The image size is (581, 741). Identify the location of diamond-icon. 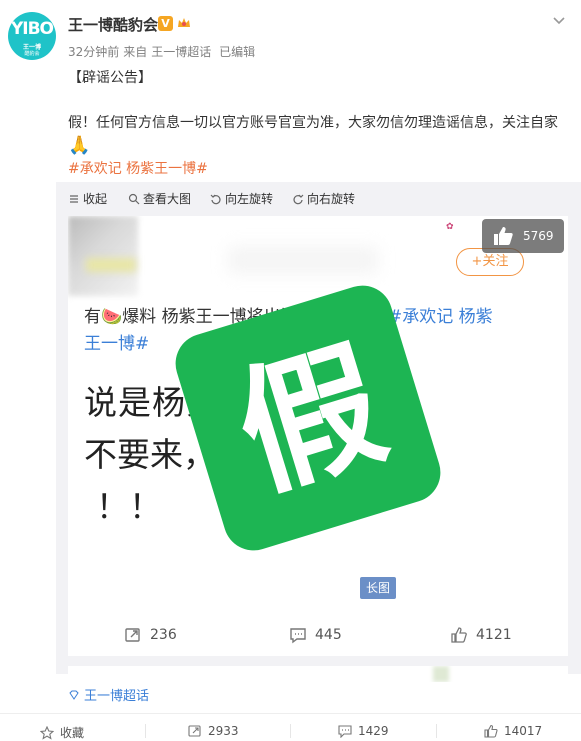
(74, 695).